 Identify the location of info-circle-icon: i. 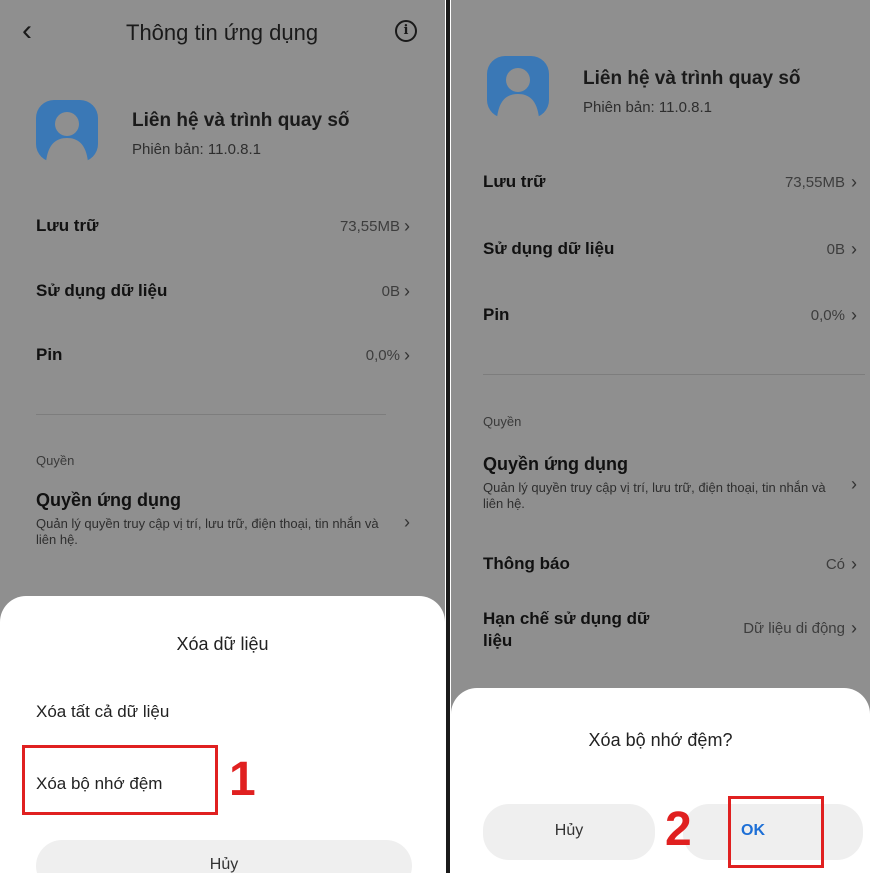
(406, 31).